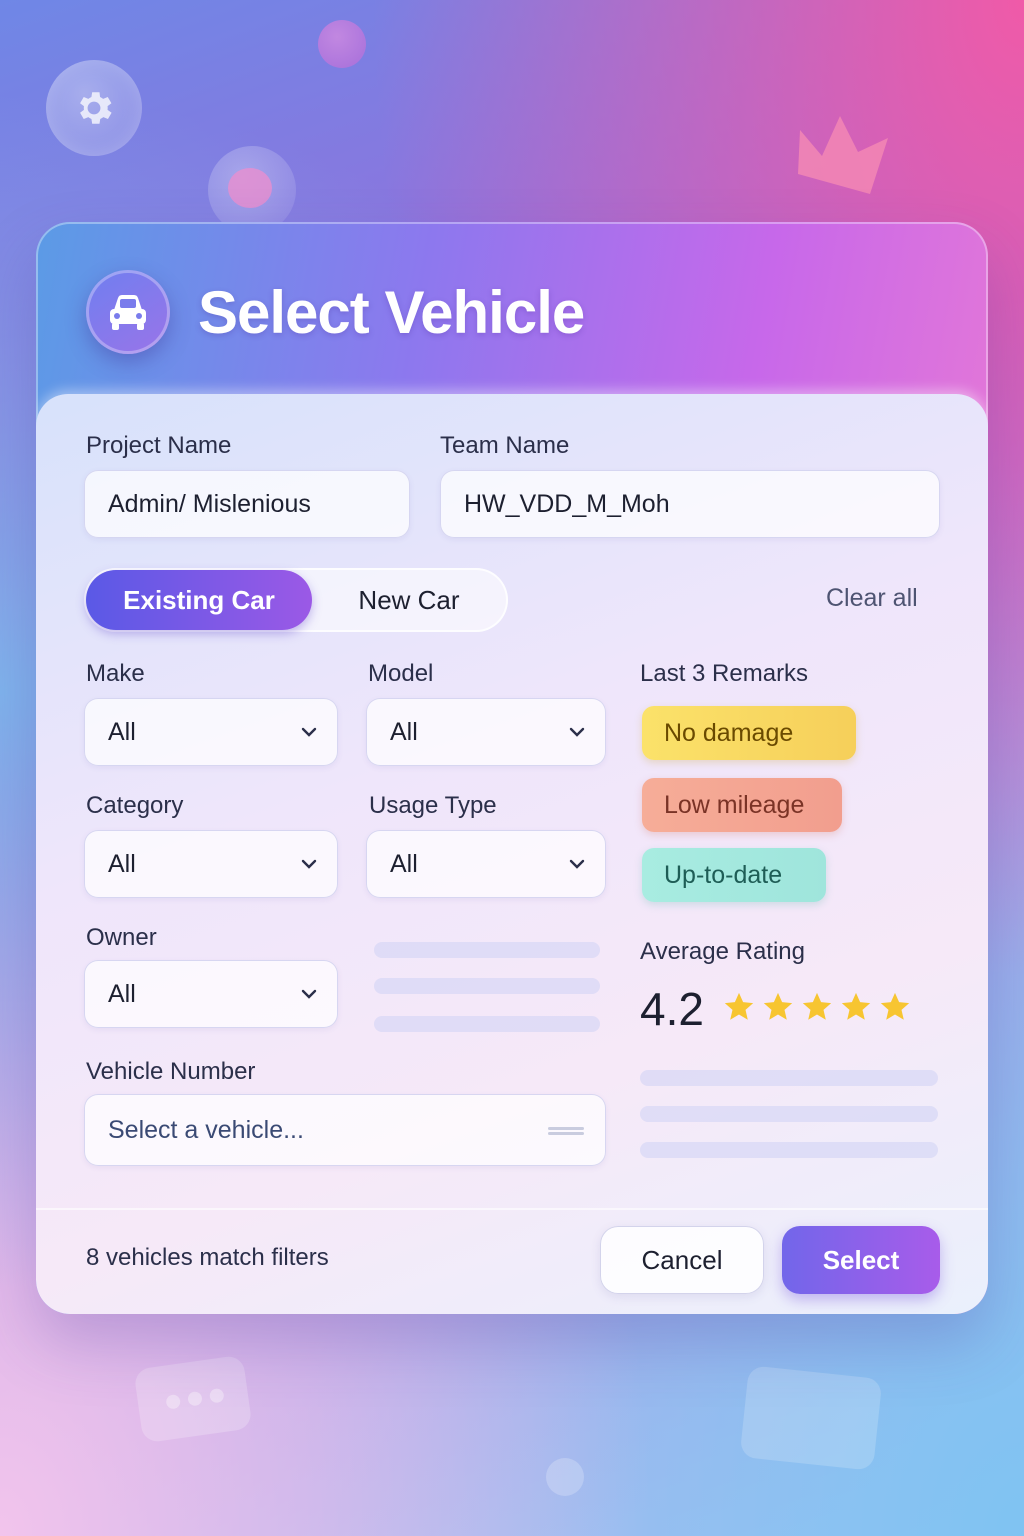  Describe the element at coordinates (211, 994) in the screenshot. I see `owner-select: All` at that location.